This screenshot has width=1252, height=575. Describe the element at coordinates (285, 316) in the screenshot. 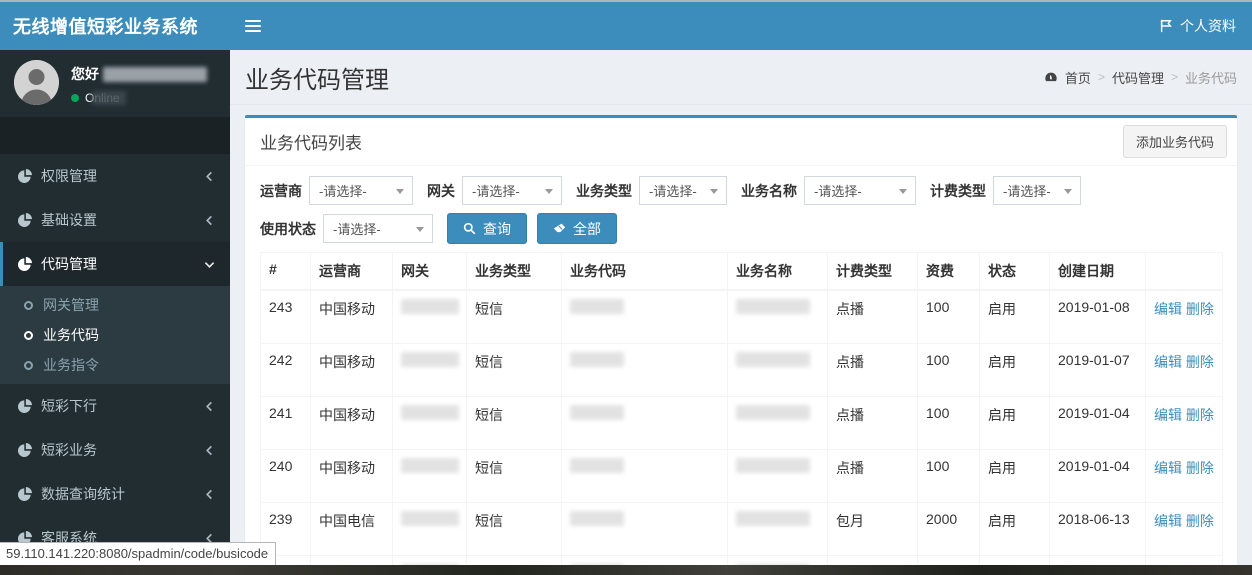

I see `table-cell-id: 243` at that location.